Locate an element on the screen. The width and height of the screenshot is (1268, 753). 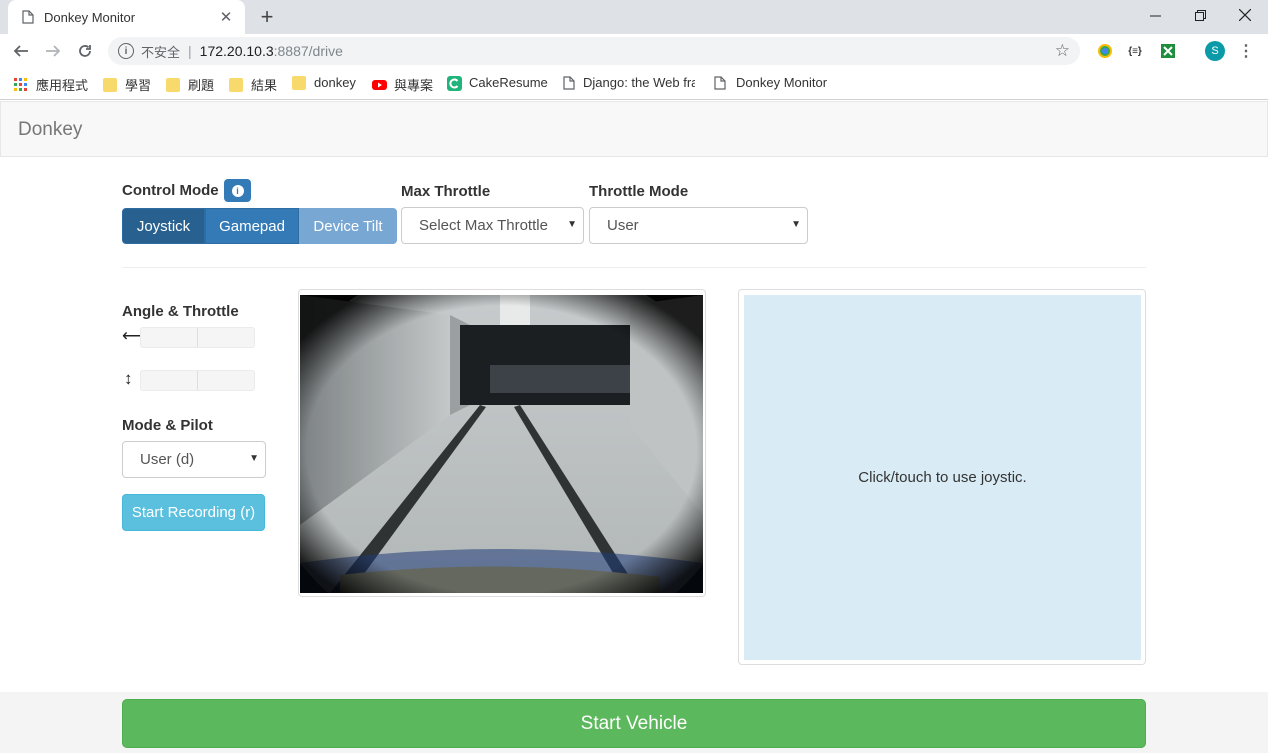
bookmark-donkey-monitor: Donkey Monitor is located at coordinates (770, 82).